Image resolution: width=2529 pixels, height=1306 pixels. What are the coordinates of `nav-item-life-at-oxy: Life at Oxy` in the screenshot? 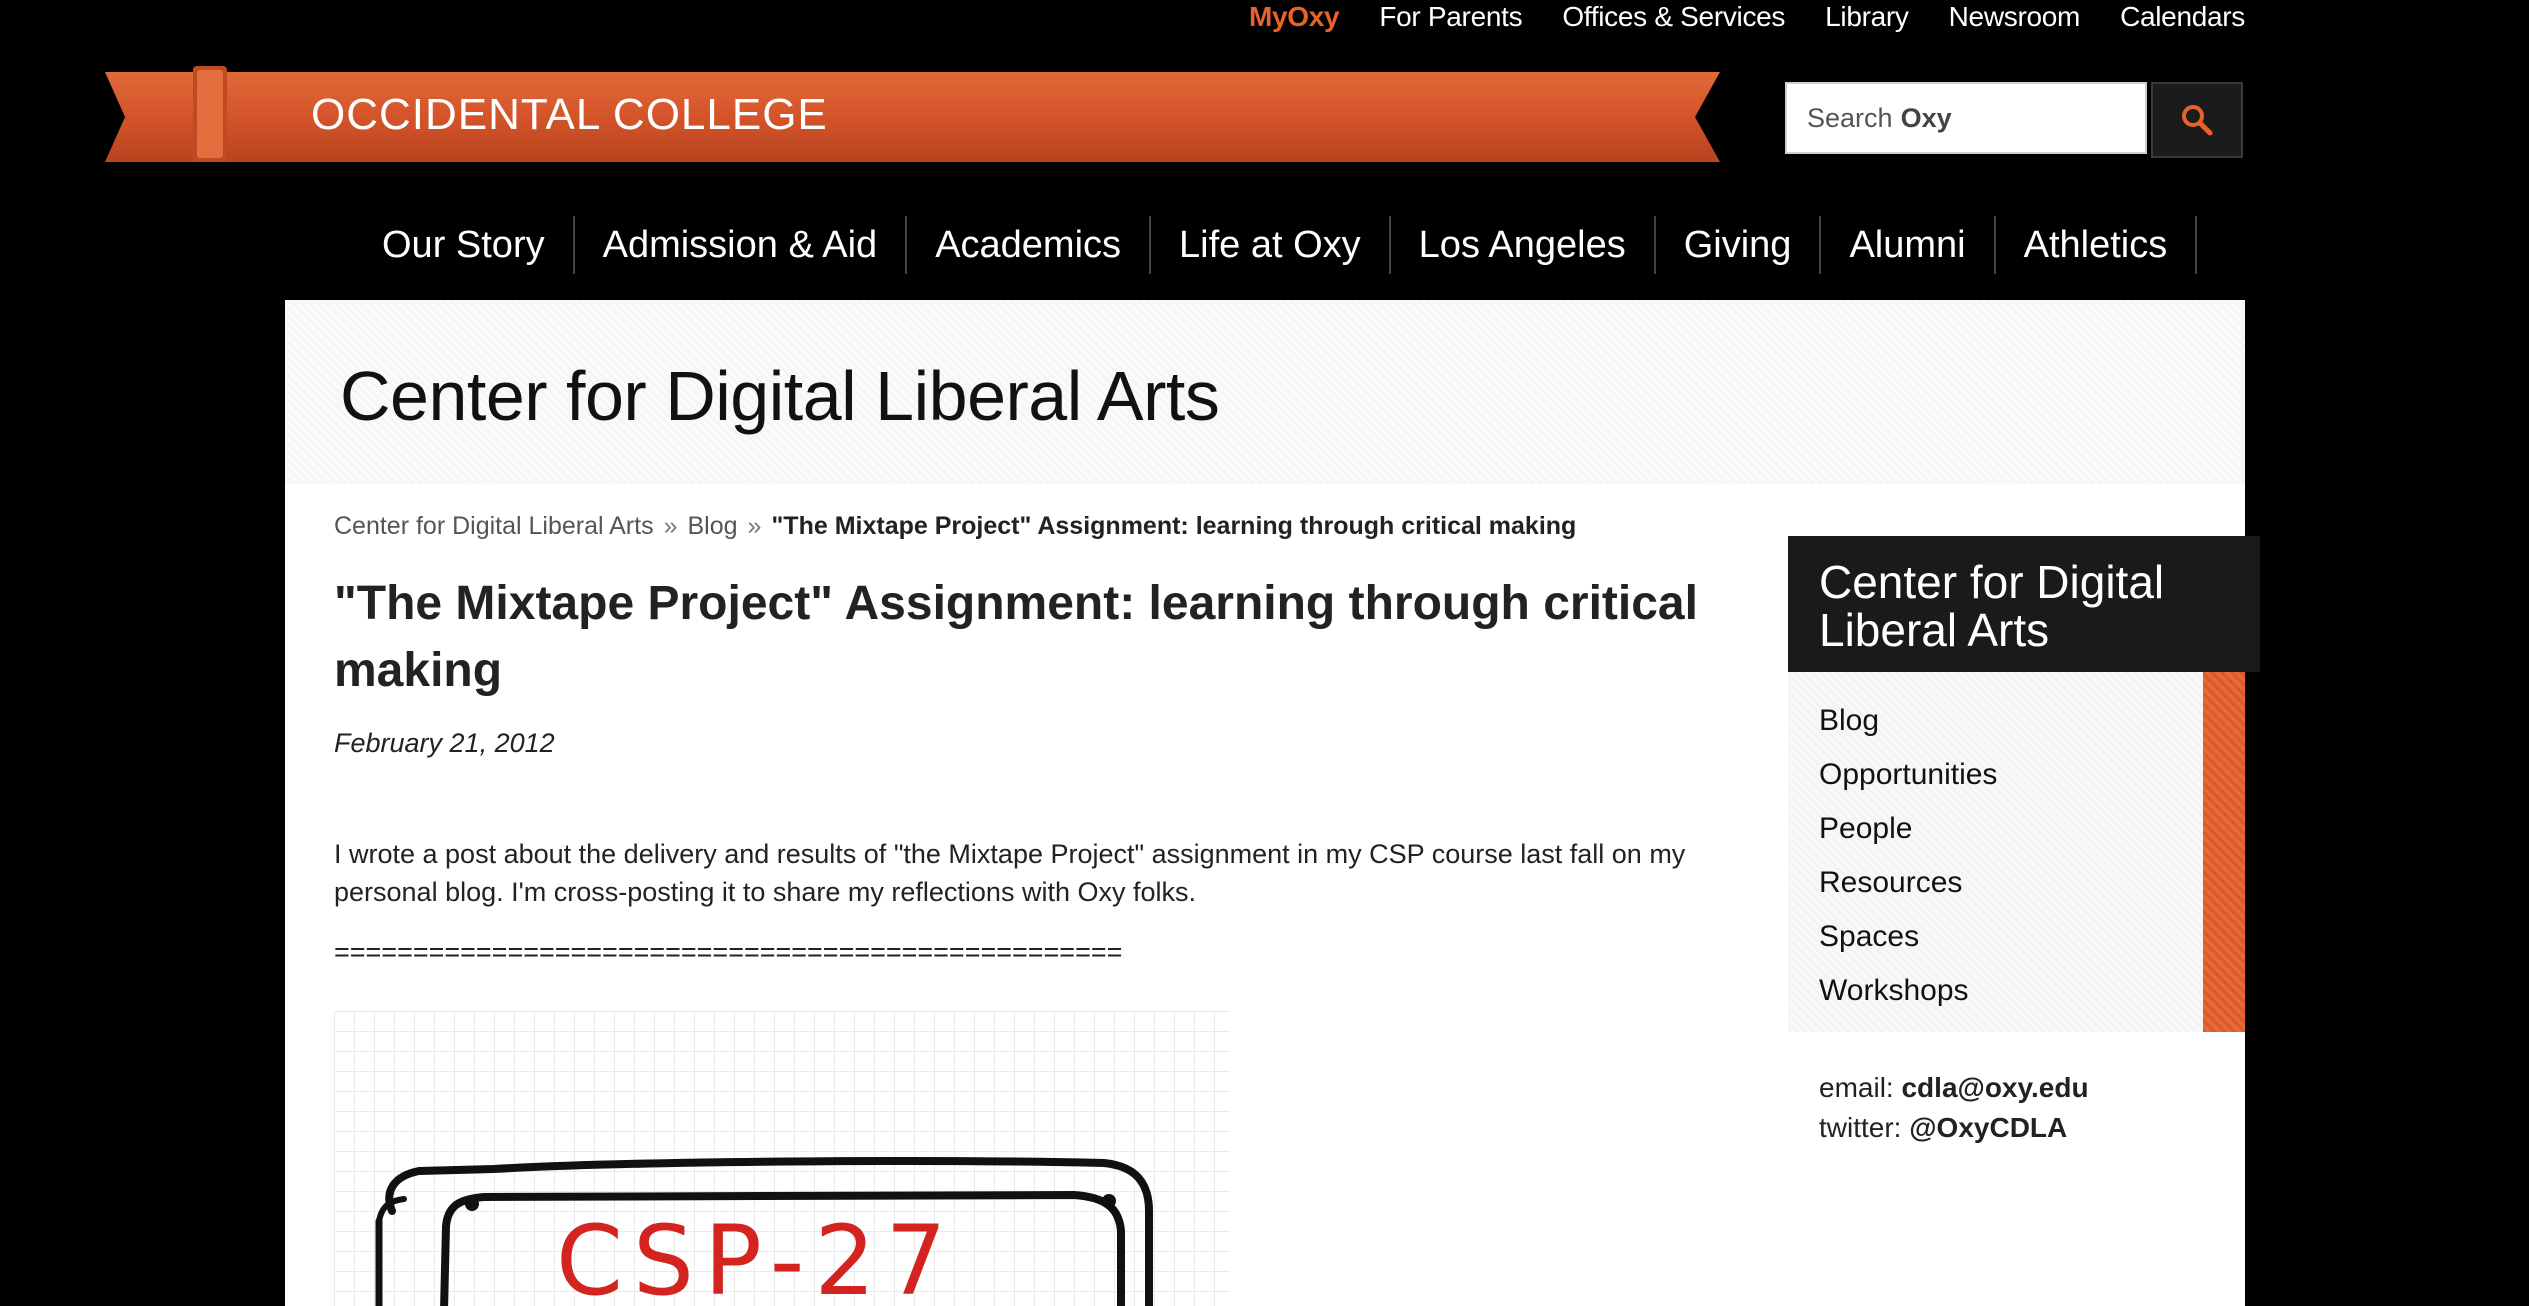 It's located at (1271, 245).